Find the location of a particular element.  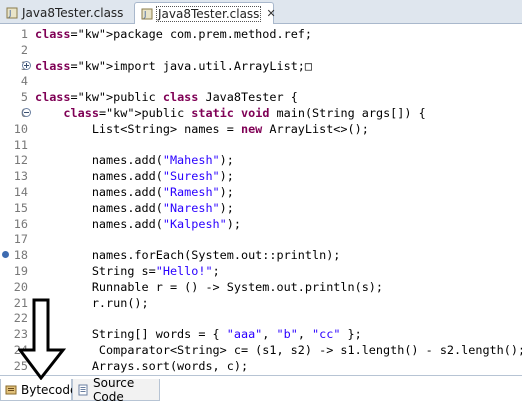

tab-java8tester-class: J Java8Tester.class is located at coordinates (66, 12).